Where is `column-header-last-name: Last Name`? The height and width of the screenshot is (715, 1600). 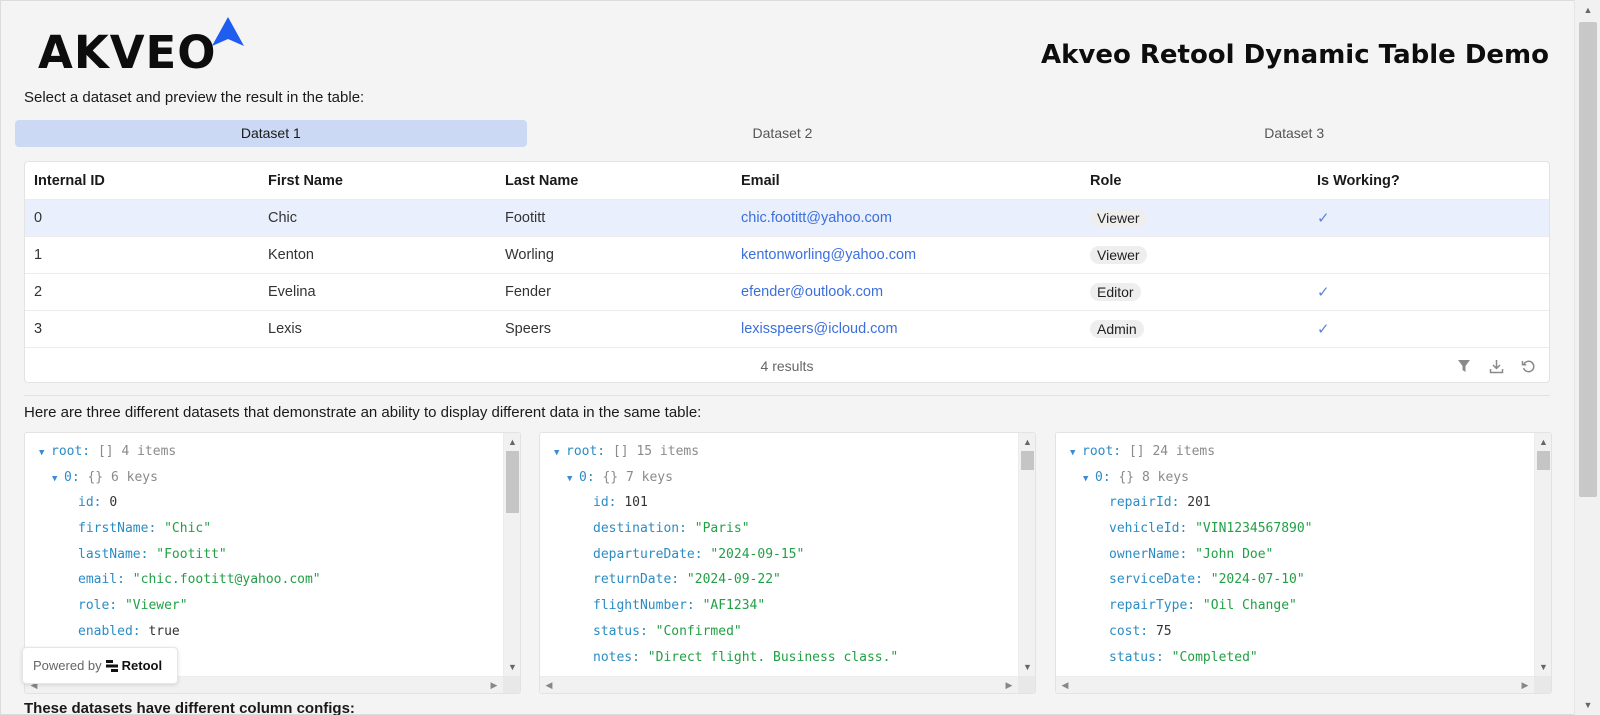 column-header-last-name: Last Name is located at coordinates (614, 181).